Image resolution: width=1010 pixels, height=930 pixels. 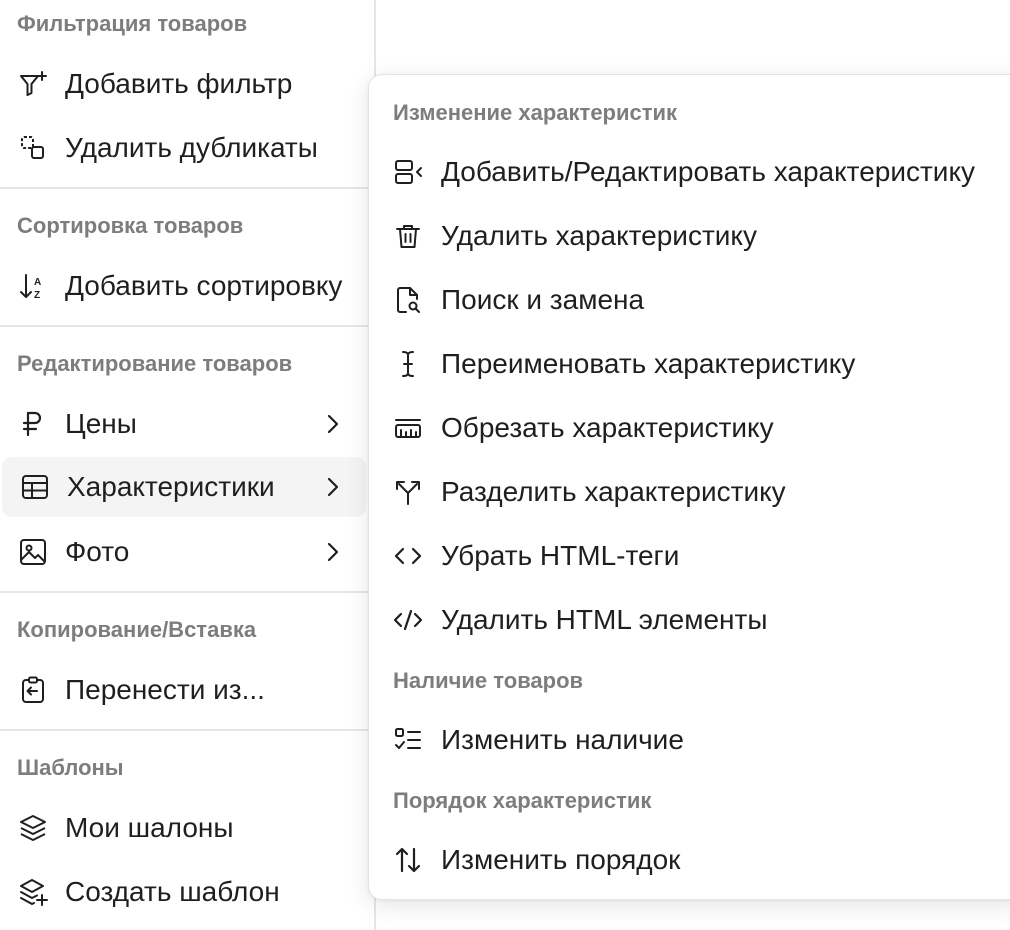 I want to click on sort-az-icon: A Z, so click(x=33, y=286).